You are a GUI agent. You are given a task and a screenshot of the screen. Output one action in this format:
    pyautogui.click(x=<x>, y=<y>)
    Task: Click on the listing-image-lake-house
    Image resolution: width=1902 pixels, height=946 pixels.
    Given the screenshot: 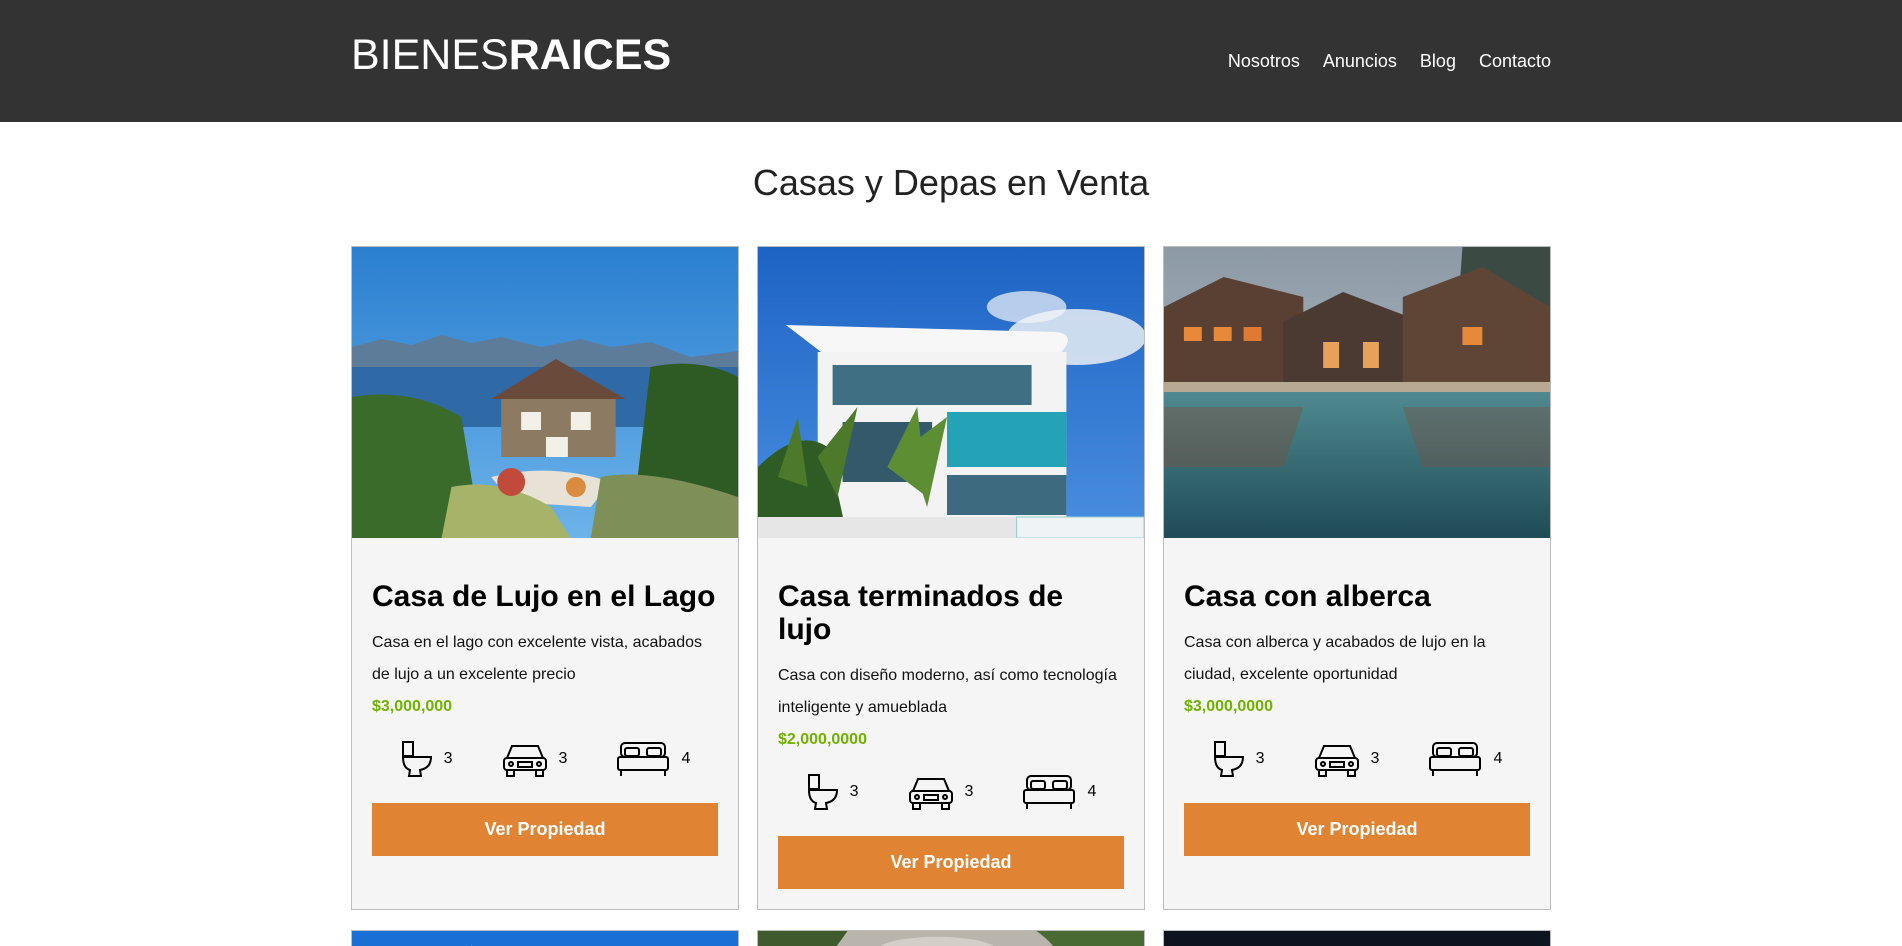 What is the action you would take?
    pyautogui.click(x=545, y=392)
    